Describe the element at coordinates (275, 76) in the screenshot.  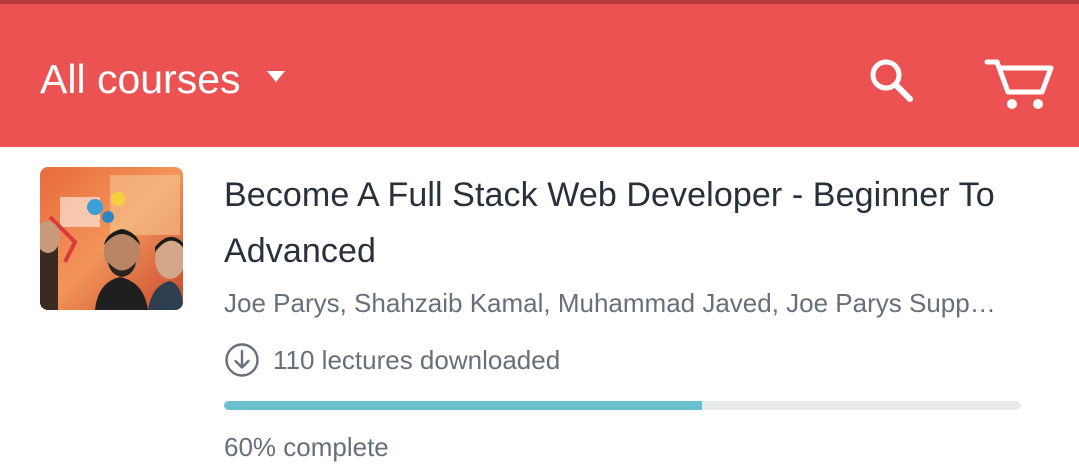
I see `caret-down-icon` at that location.